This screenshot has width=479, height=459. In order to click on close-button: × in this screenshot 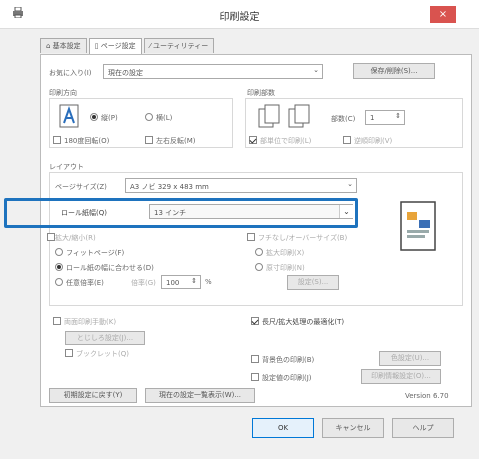, I will do `click(443, 14)`.